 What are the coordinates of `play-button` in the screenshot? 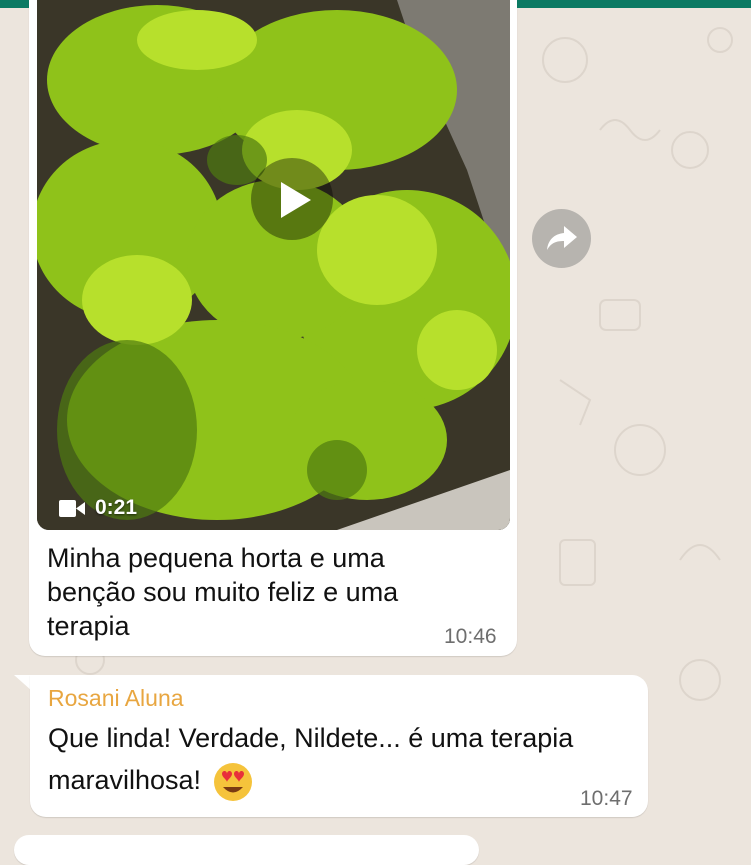 It's located at (292, 199).